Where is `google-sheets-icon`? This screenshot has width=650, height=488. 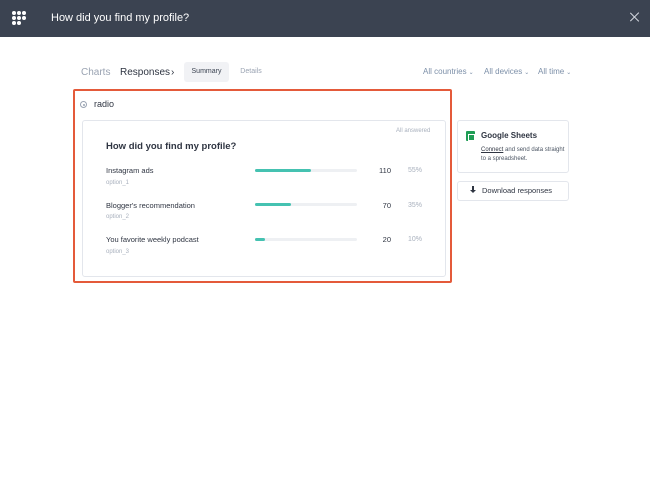
google-sheets-icon is located at coordinates (470, 136).